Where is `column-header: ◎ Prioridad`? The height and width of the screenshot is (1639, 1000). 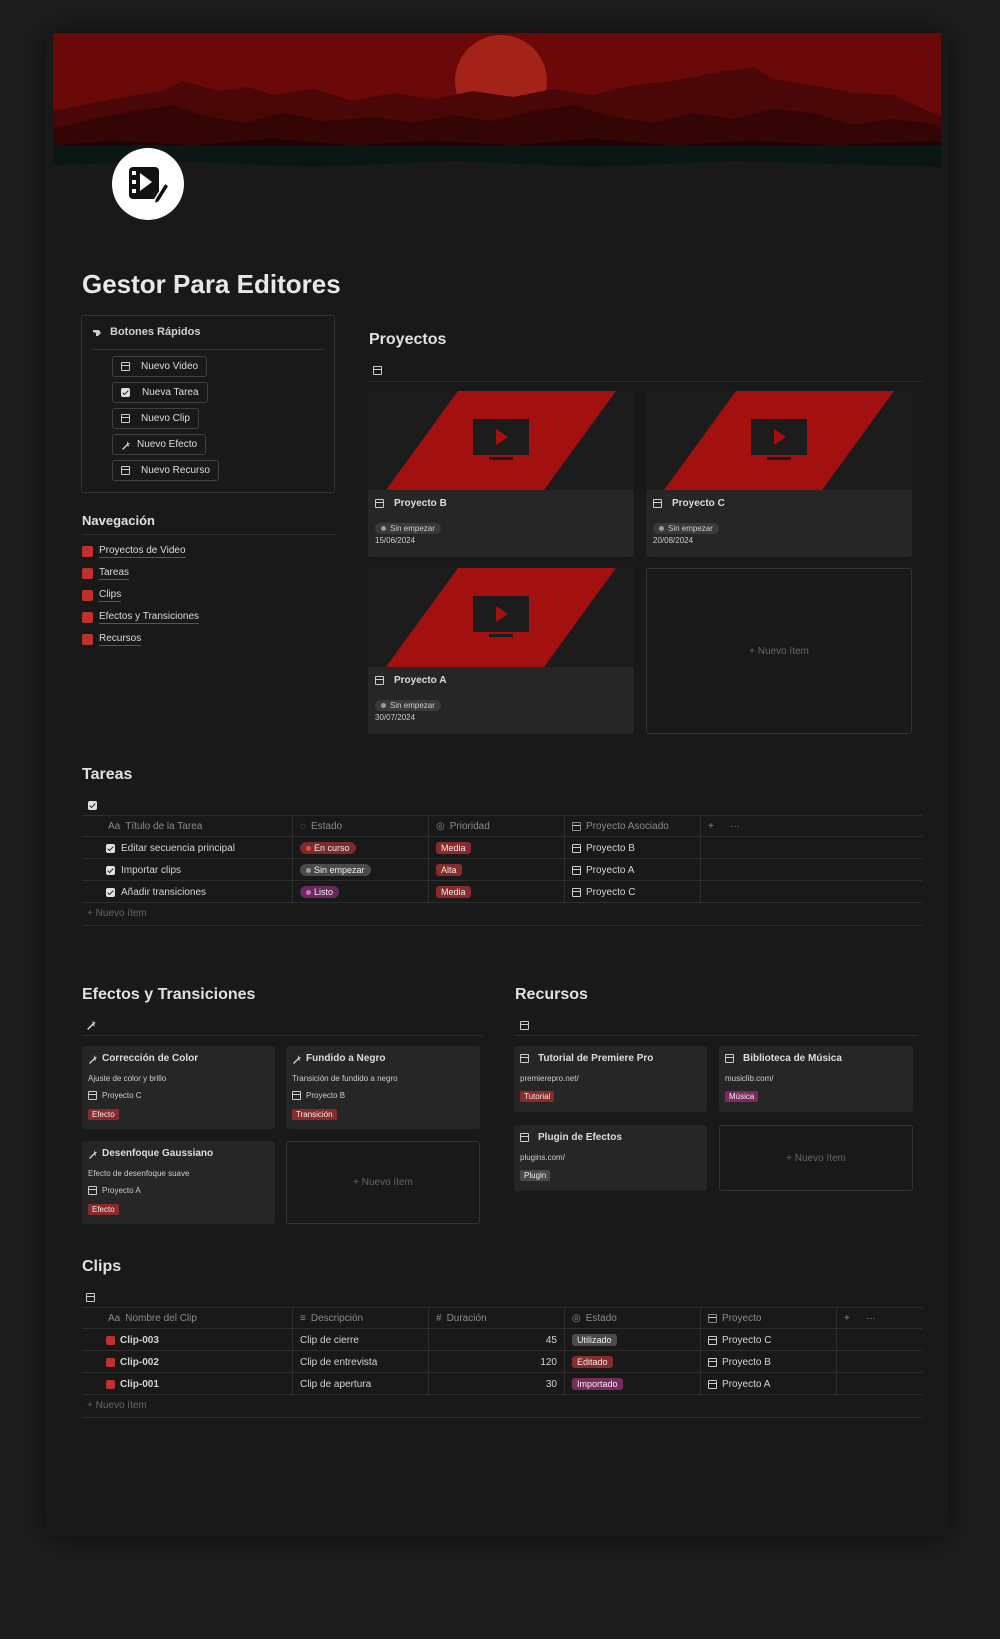 column-header: ◎ Prioridad is located at coordinates (497, 826).